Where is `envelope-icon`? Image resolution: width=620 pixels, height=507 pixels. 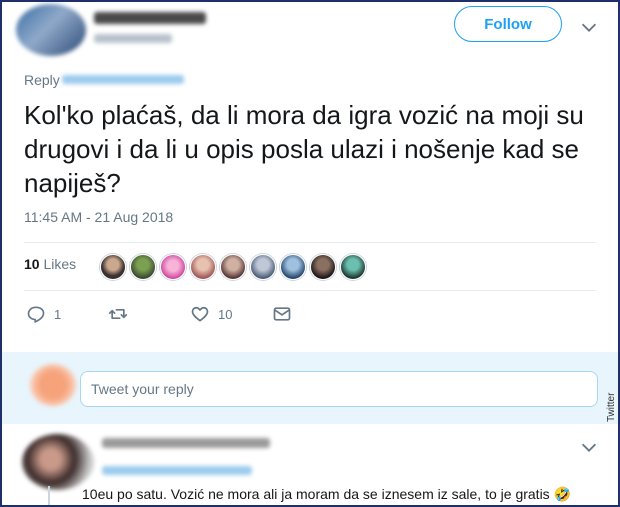
envelope-icon is located at coordinates (282, 314).